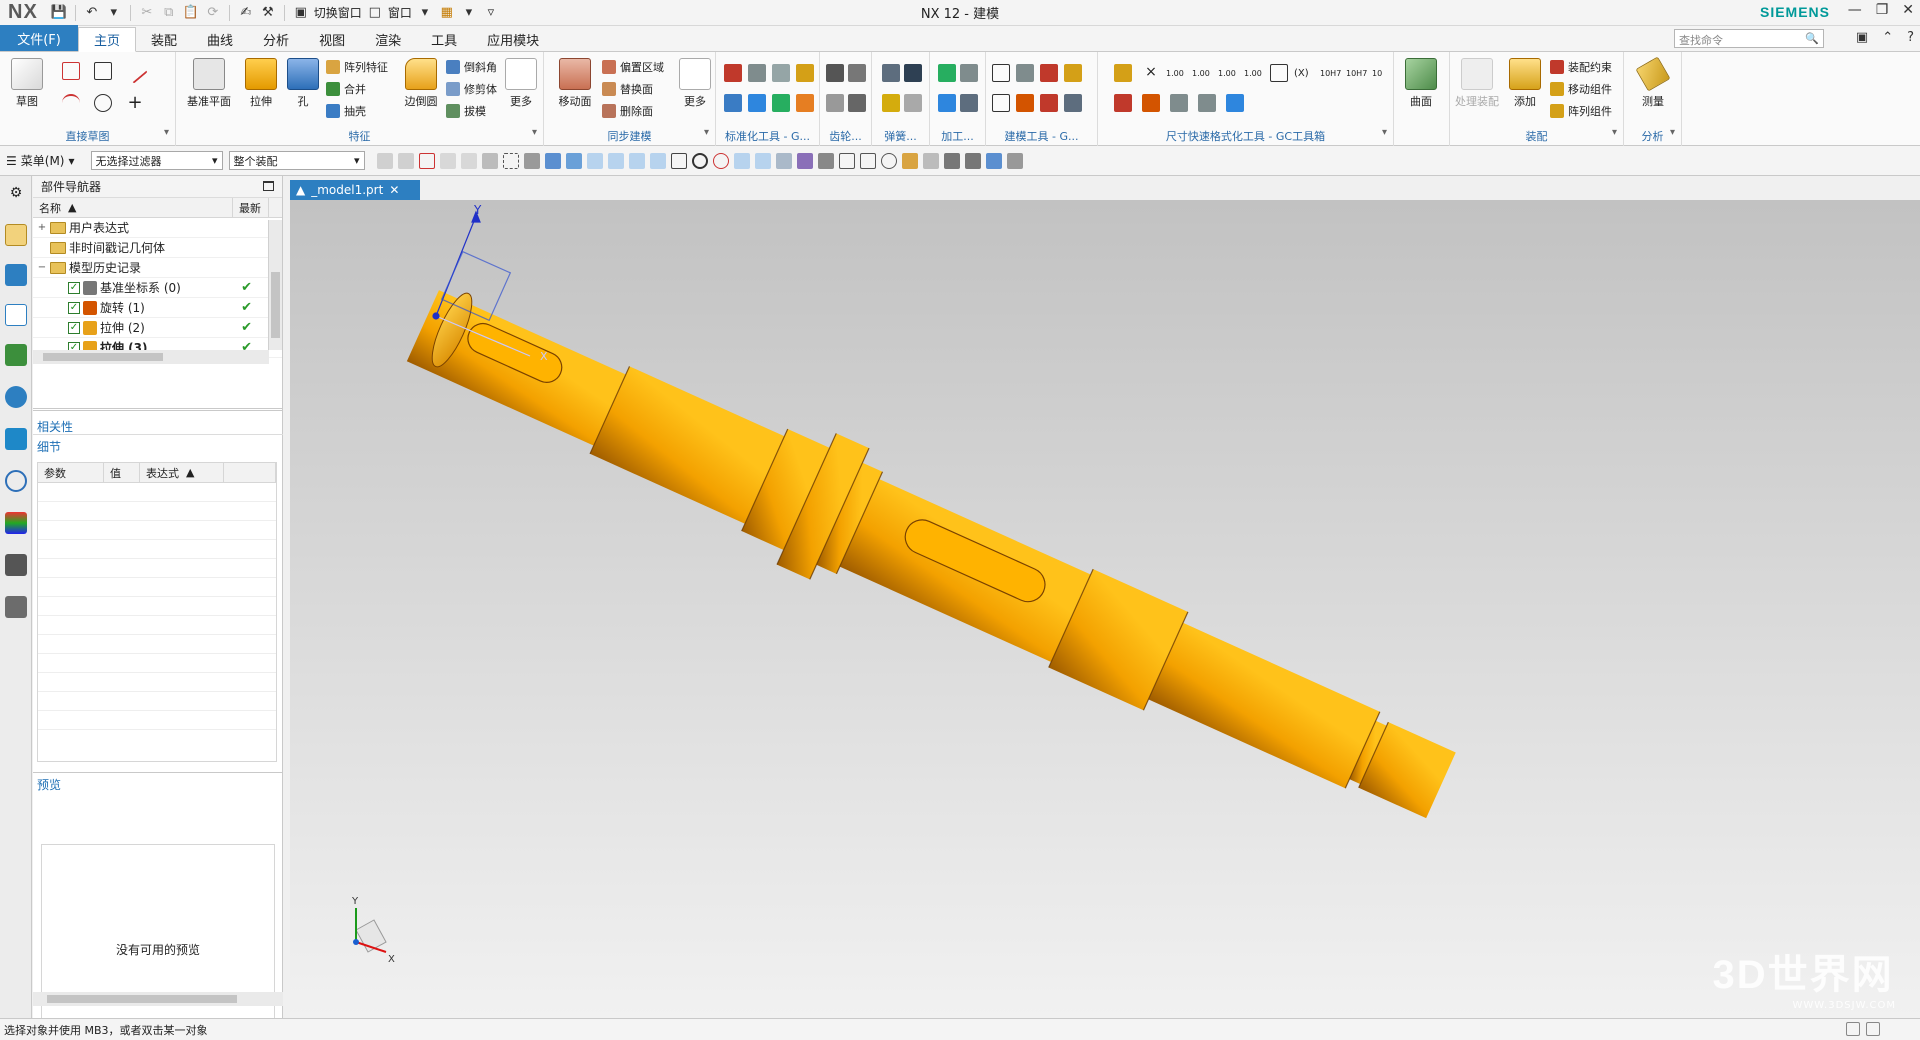 The width and height of the screenshot is (1920, 1040). What do you see at coordinates (421, 83) in the screenshot?
I see `edge-blend-button: 边倒圆` at bounding box center [421, 83].